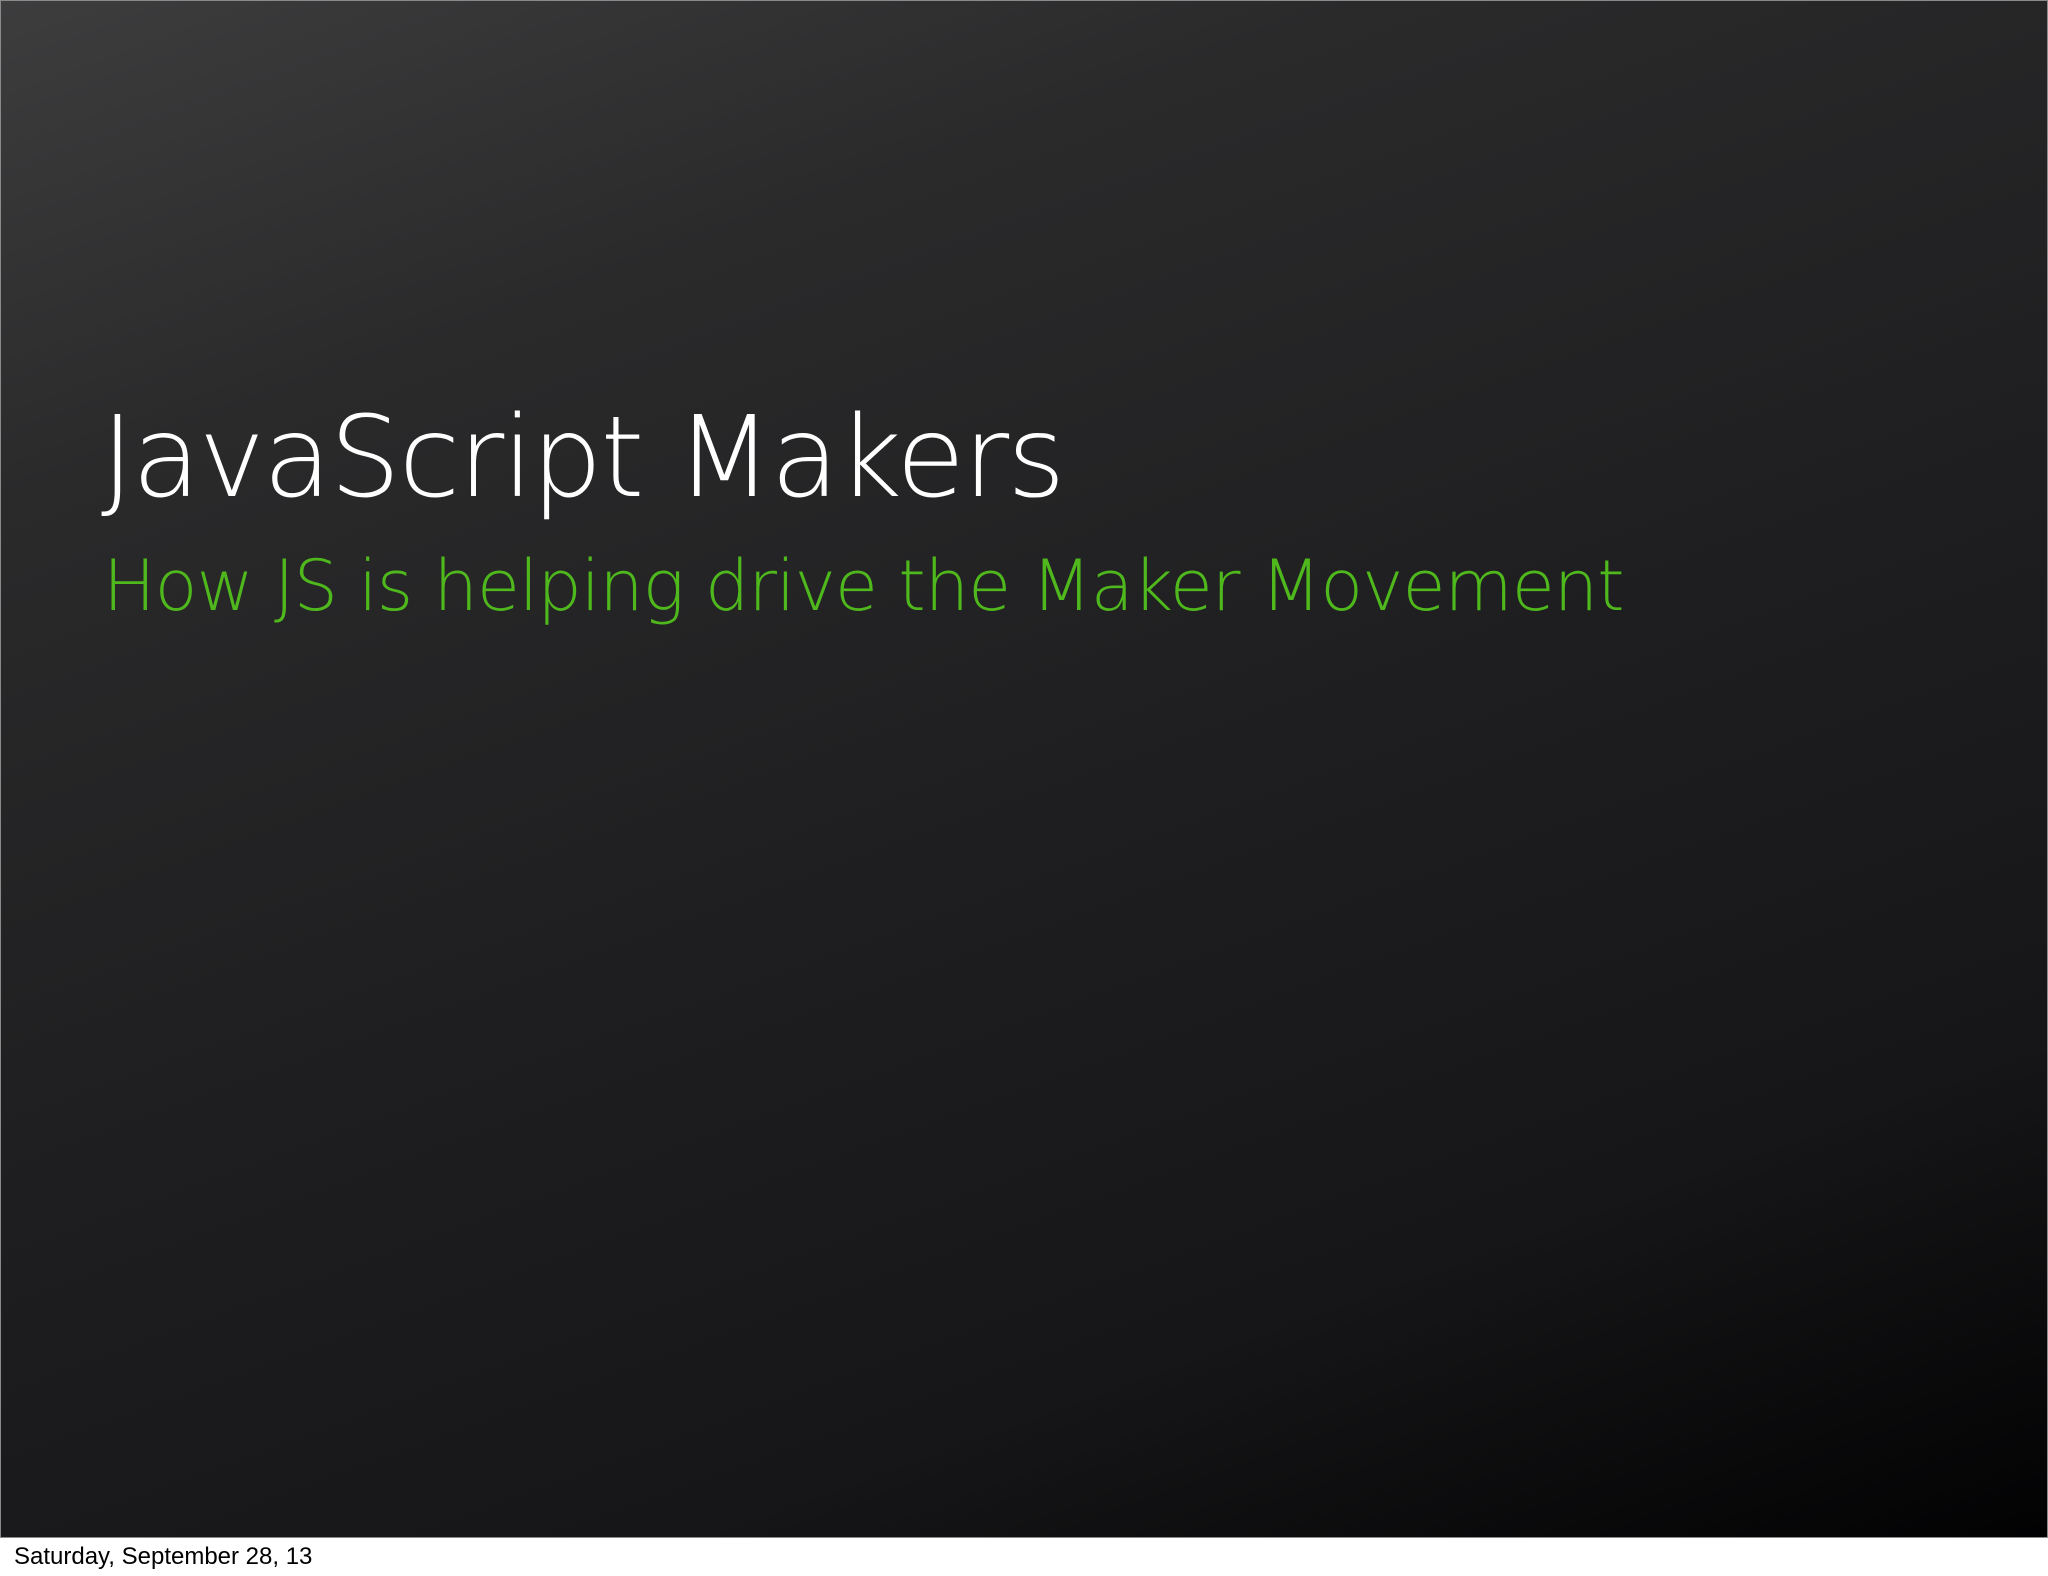  I want to click on slide-title: JavaScript Makers, so click(583, 458).